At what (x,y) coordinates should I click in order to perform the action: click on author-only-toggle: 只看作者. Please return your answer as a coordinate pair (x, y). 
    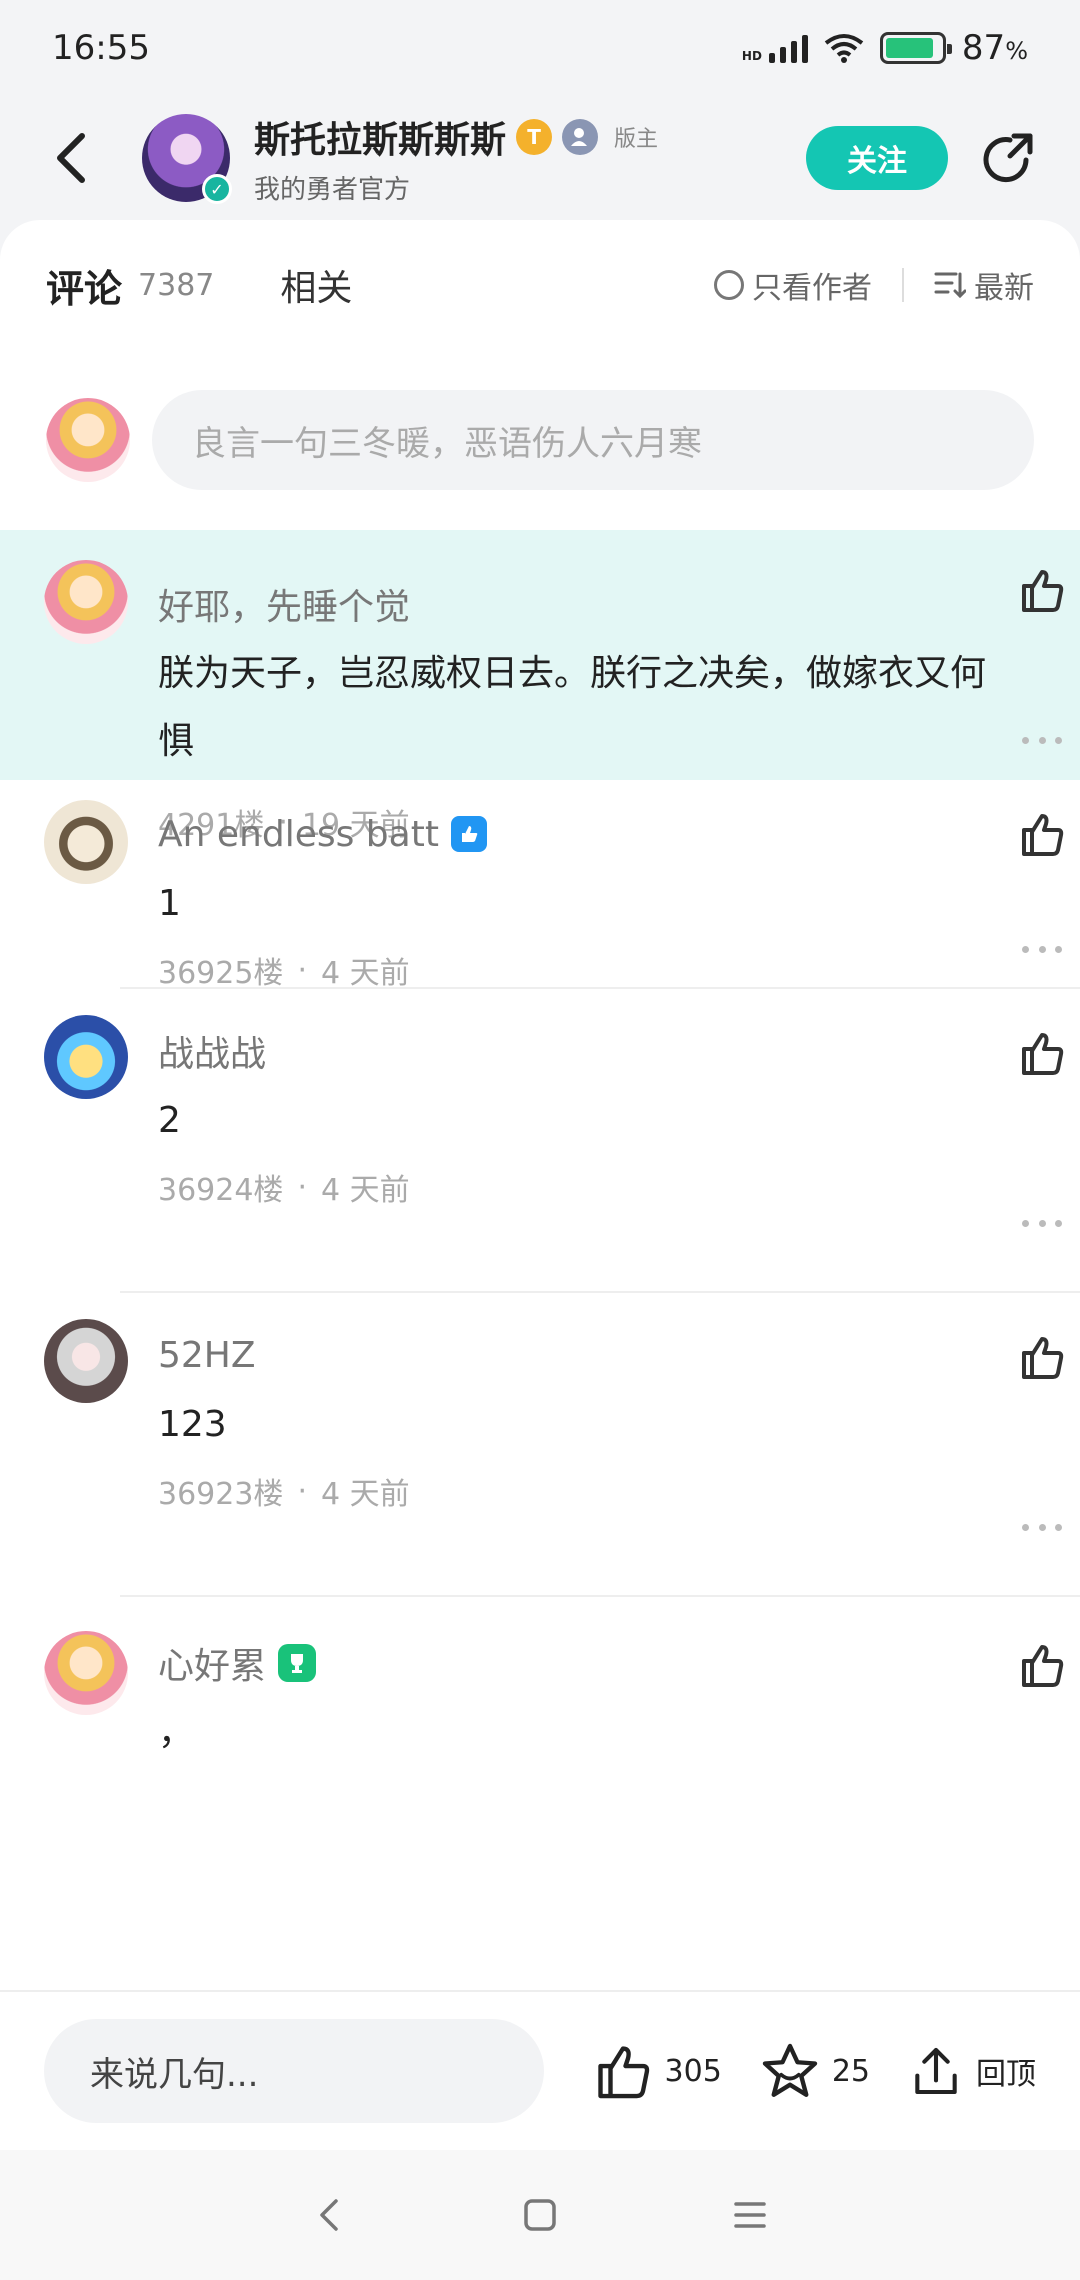
    Looking at the image, I should click on (793, 285).